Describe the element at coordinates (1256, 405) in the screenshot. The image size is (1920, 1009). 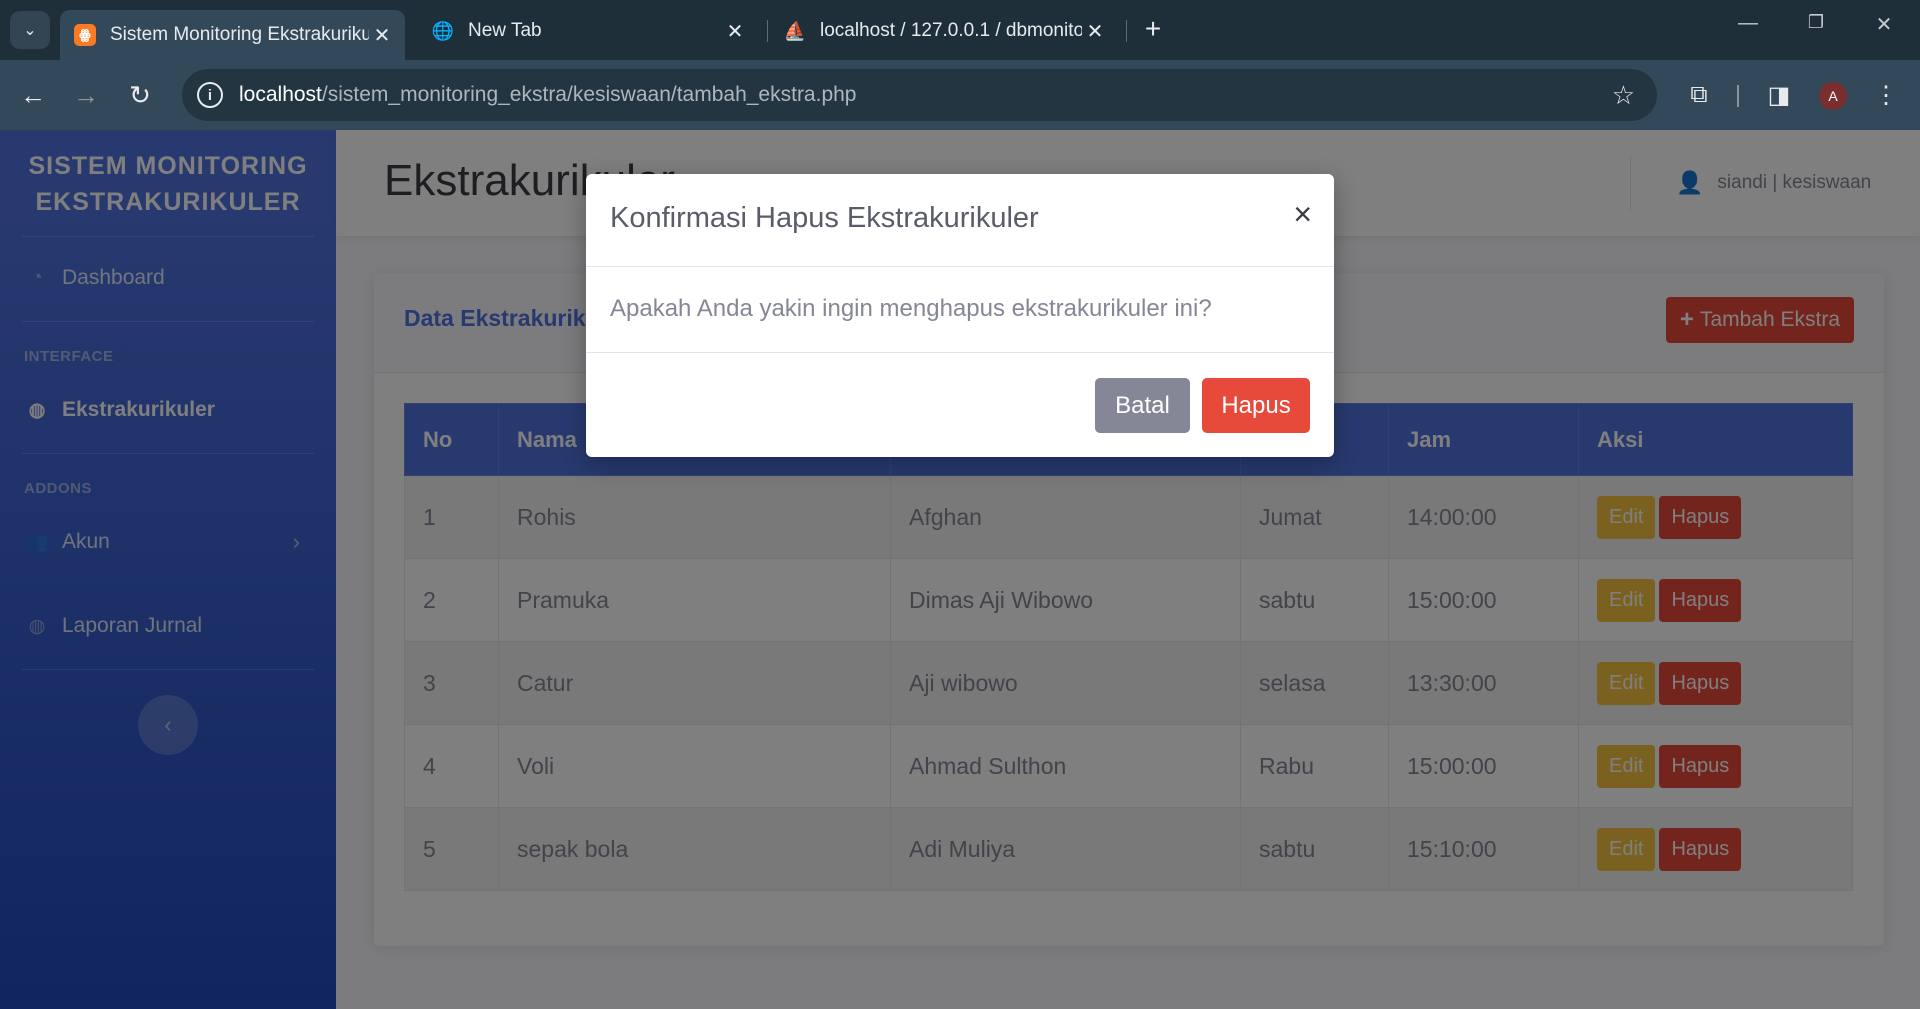
I see `confirm-delete-button: Hapus` at that location.